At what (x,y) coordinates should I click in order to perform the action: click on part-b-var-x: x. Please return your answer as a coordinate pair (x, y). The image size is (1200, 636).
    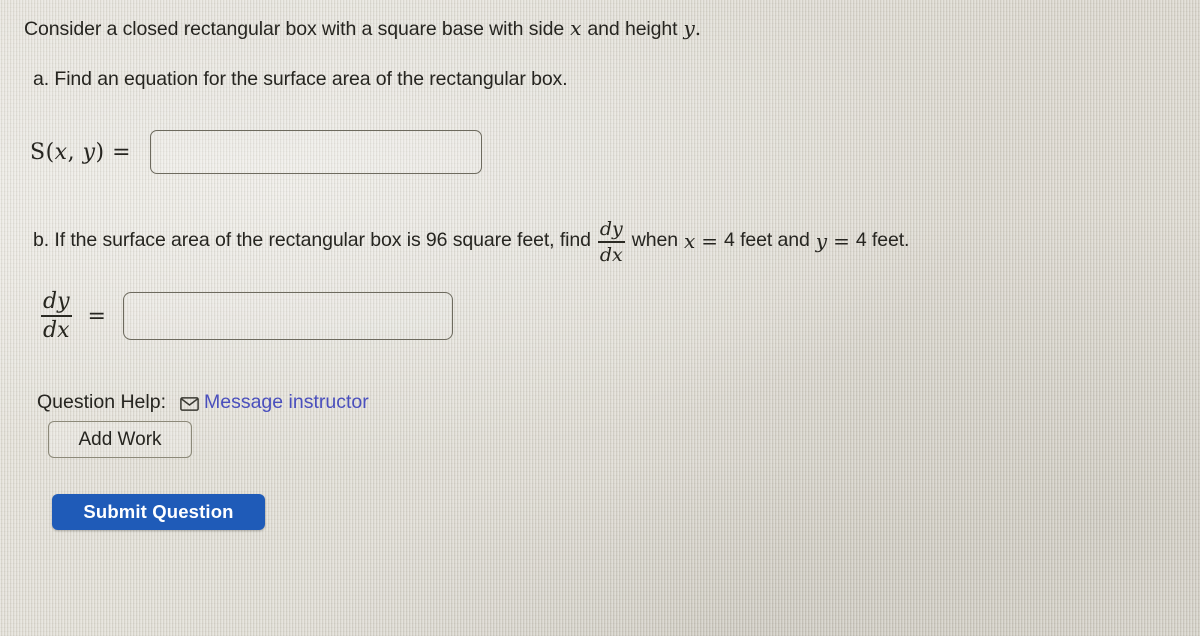
    Looking at the image, I should click on (689, 240).